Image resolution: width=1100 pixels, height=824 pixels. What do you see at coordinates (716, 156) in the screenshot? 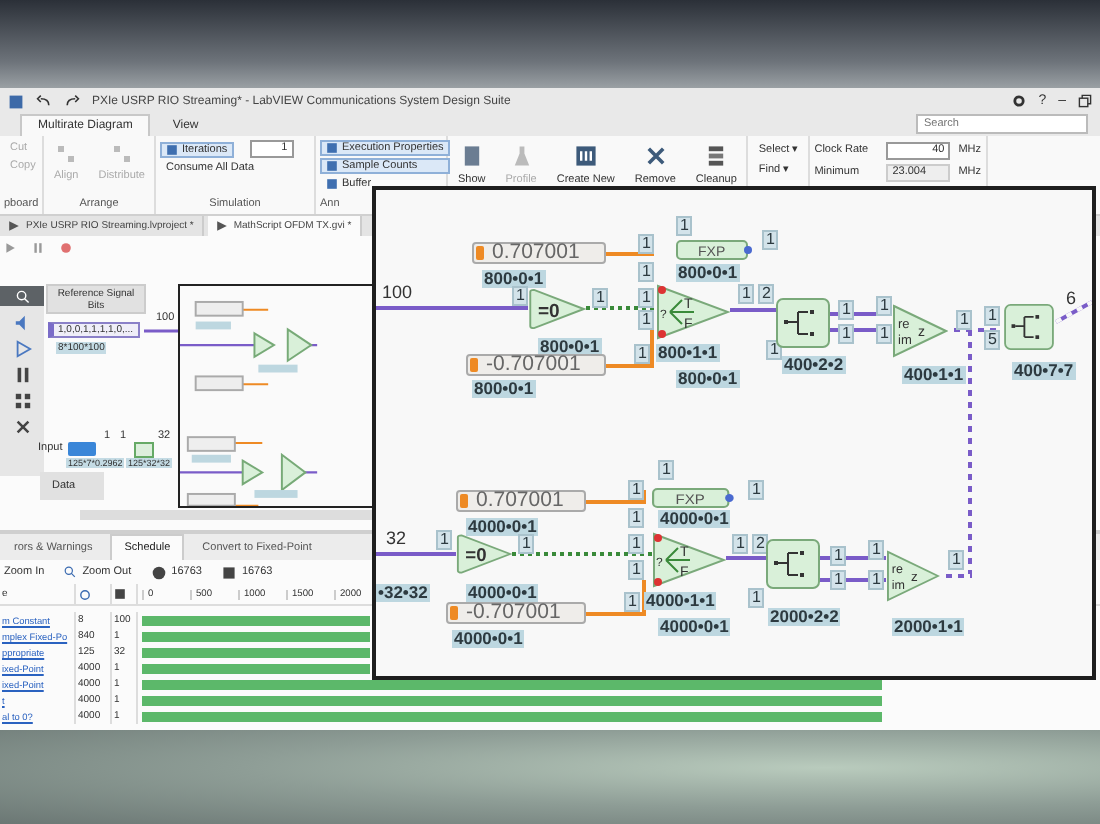
I see `layers-icon` at bounding box center [716, 156].